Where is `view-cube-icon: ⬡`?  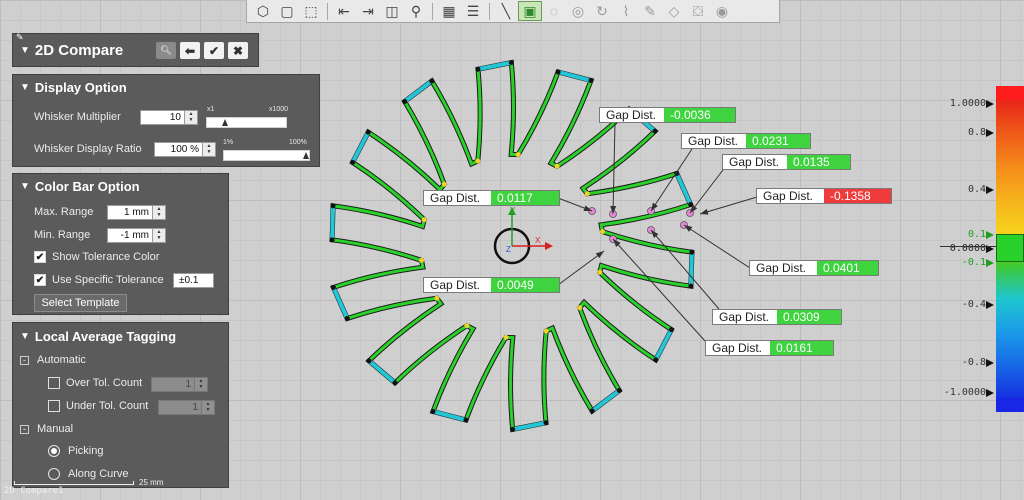
view-cube-icon: ⬡ is located at coordinates (263, 11).